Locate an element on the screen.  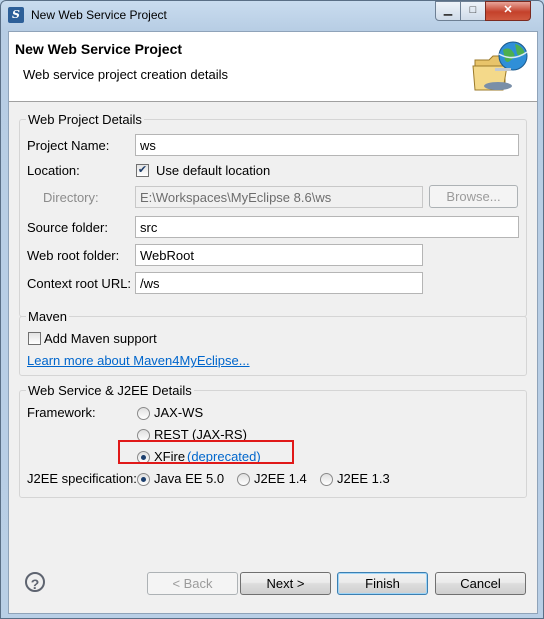
directory-label: Directory: is located at coordinates (71, 197).